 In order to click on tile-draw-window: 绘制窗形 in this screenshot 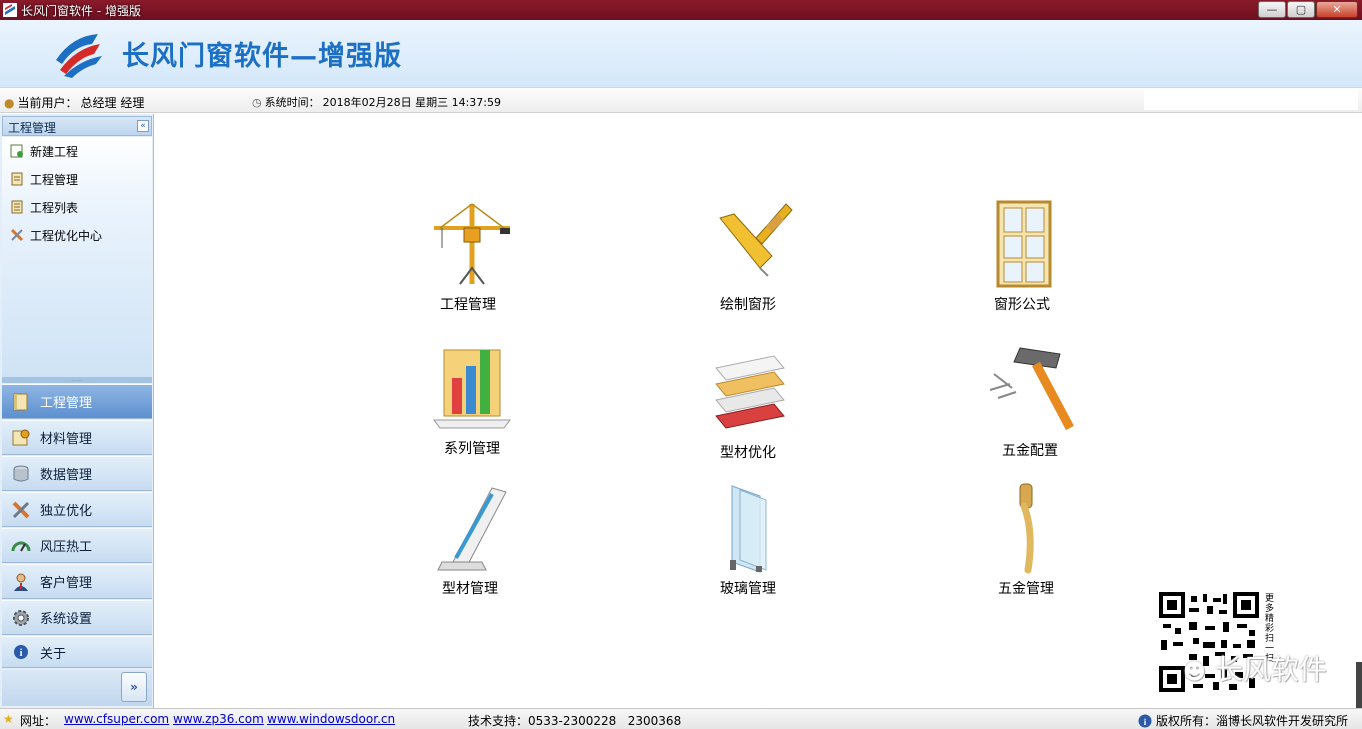, I will do `click(748, 256)`.